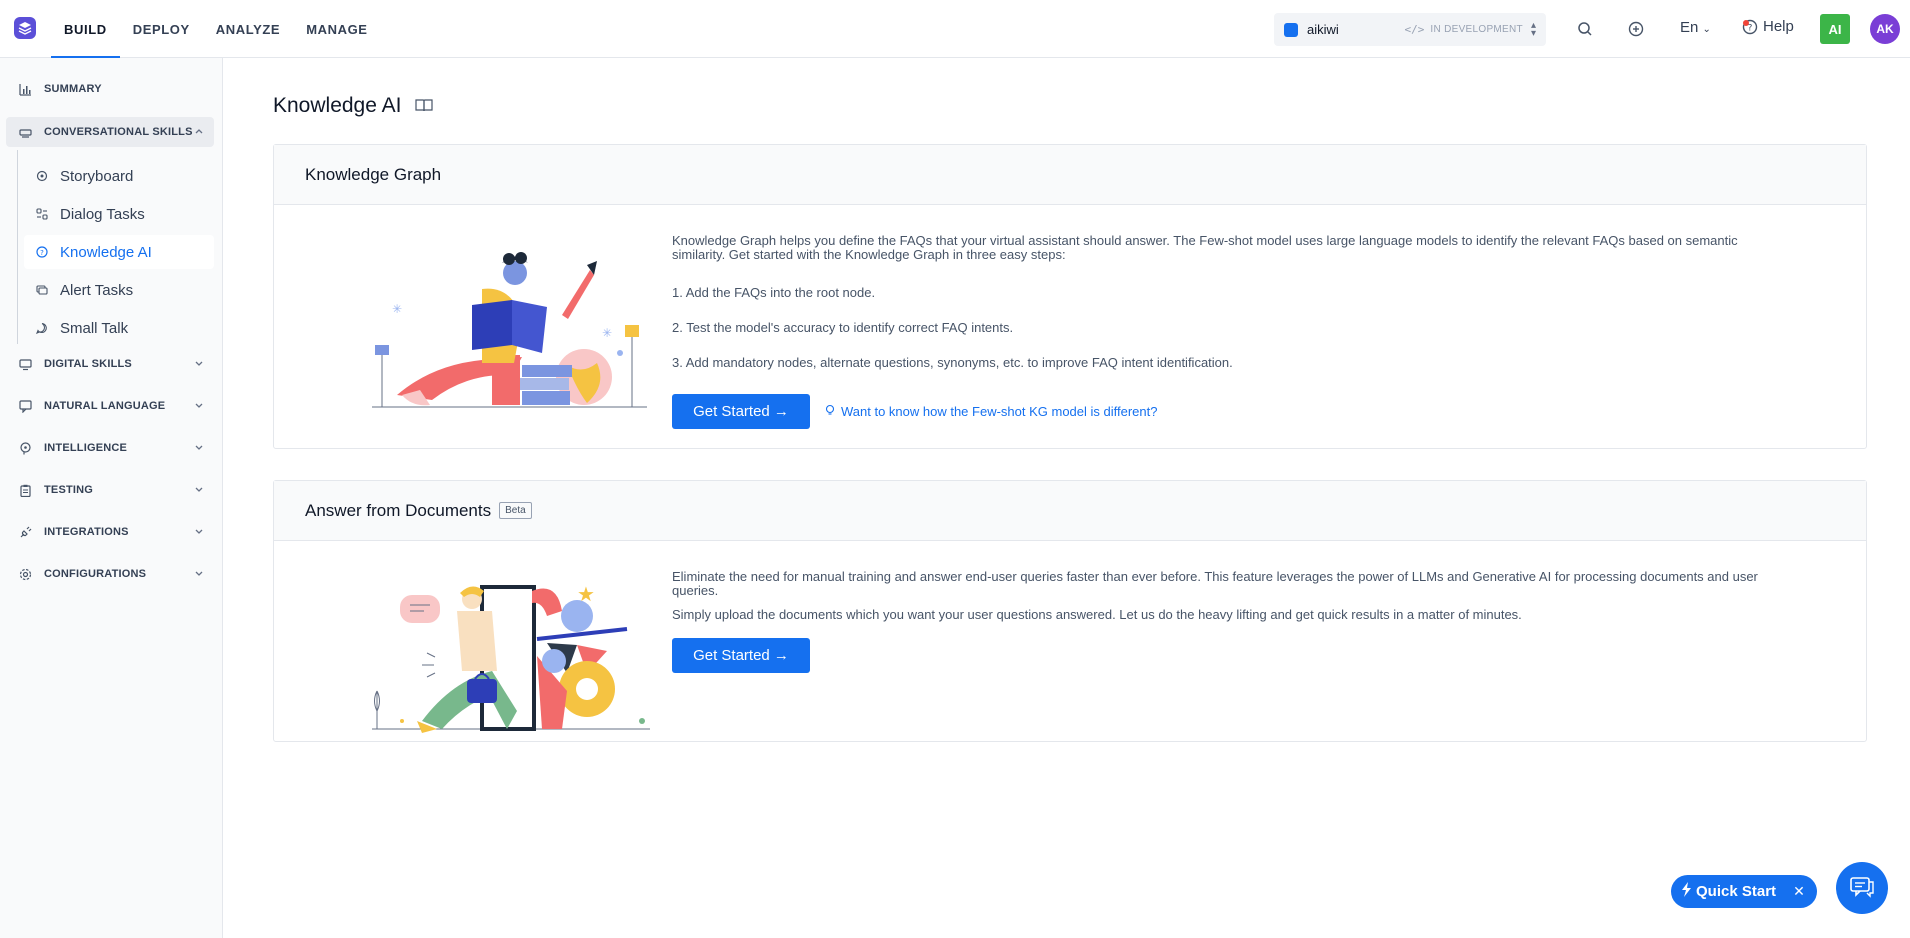 The image size is (1910, 938). I want to click on submenu-guide-line, so click(17, 247).